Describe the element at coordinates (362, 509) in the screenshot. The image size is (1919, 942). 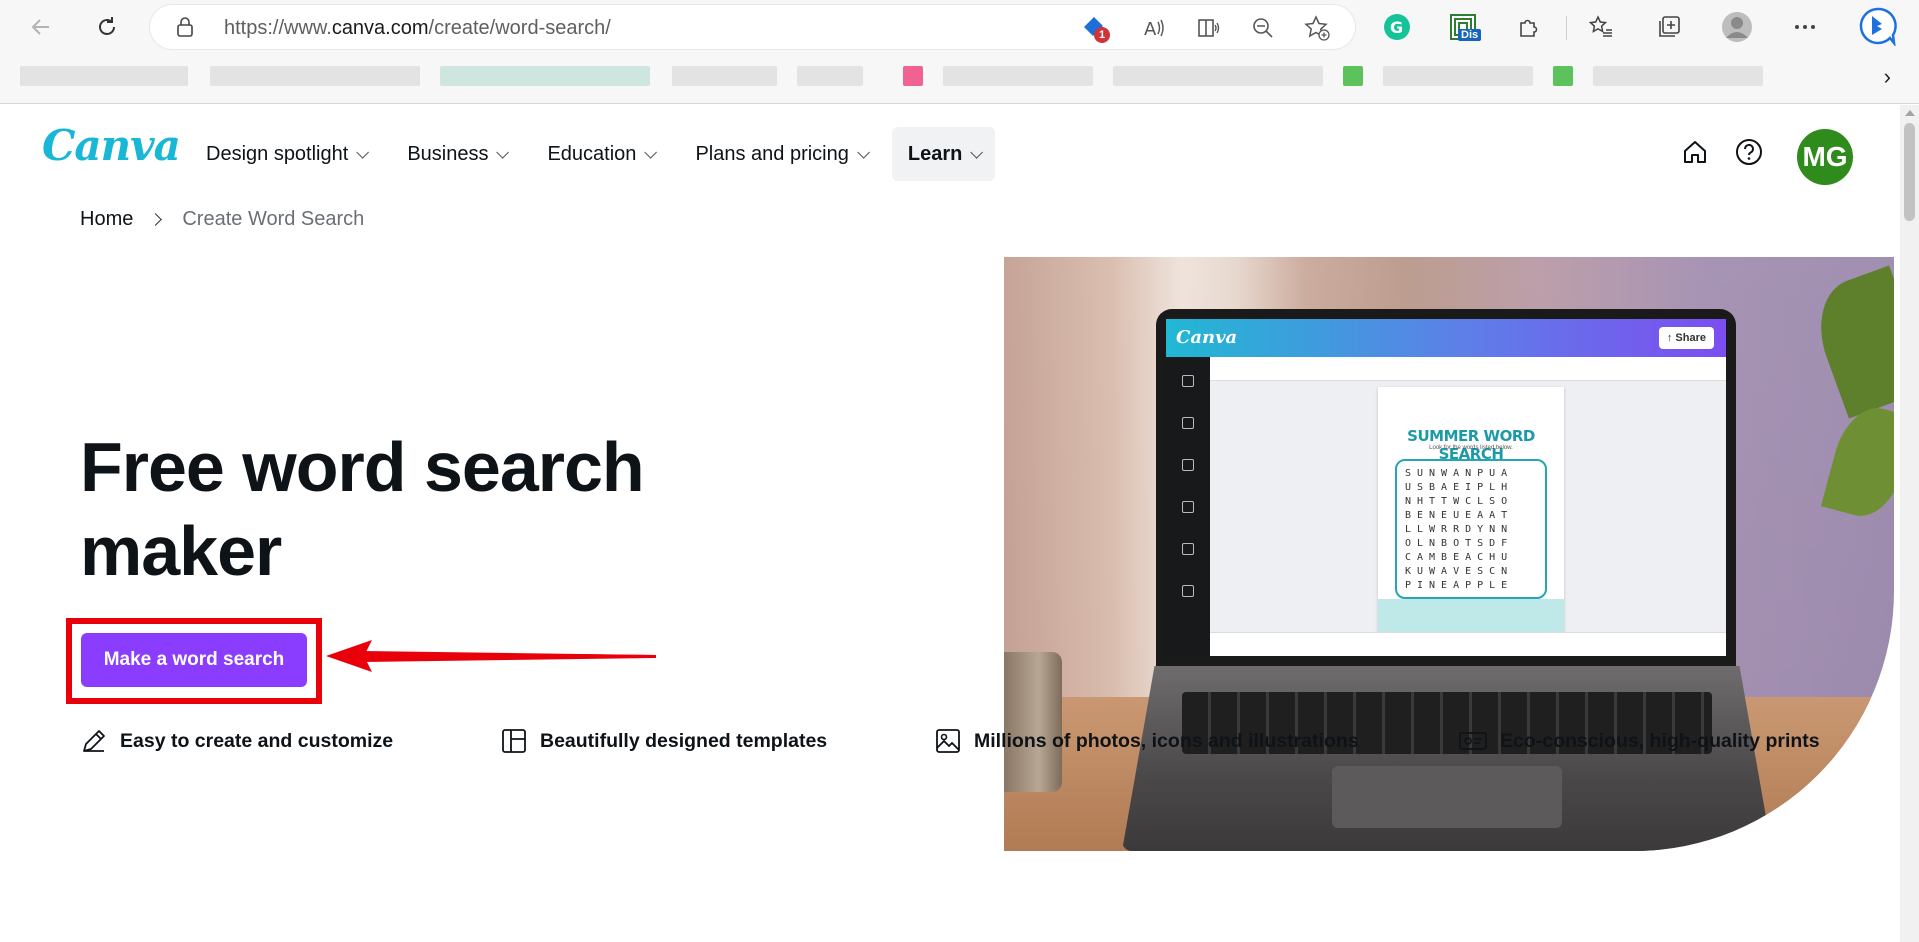
I see `page-title: Free word search maker` at that location.